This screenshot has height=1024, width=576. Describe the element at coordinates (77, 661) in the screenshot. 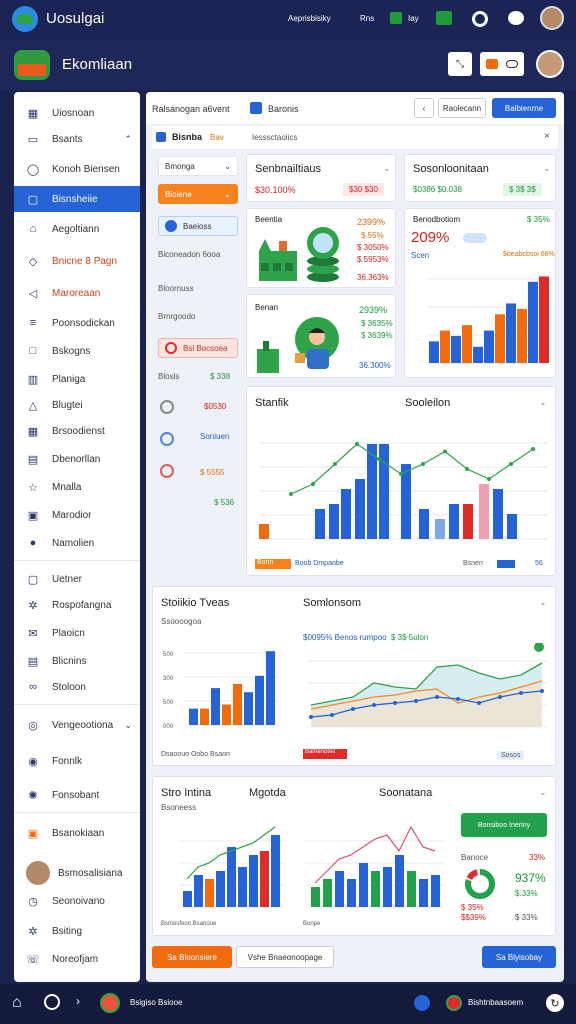

I see `sidebar-item: ▤ Blicnins` at that location.